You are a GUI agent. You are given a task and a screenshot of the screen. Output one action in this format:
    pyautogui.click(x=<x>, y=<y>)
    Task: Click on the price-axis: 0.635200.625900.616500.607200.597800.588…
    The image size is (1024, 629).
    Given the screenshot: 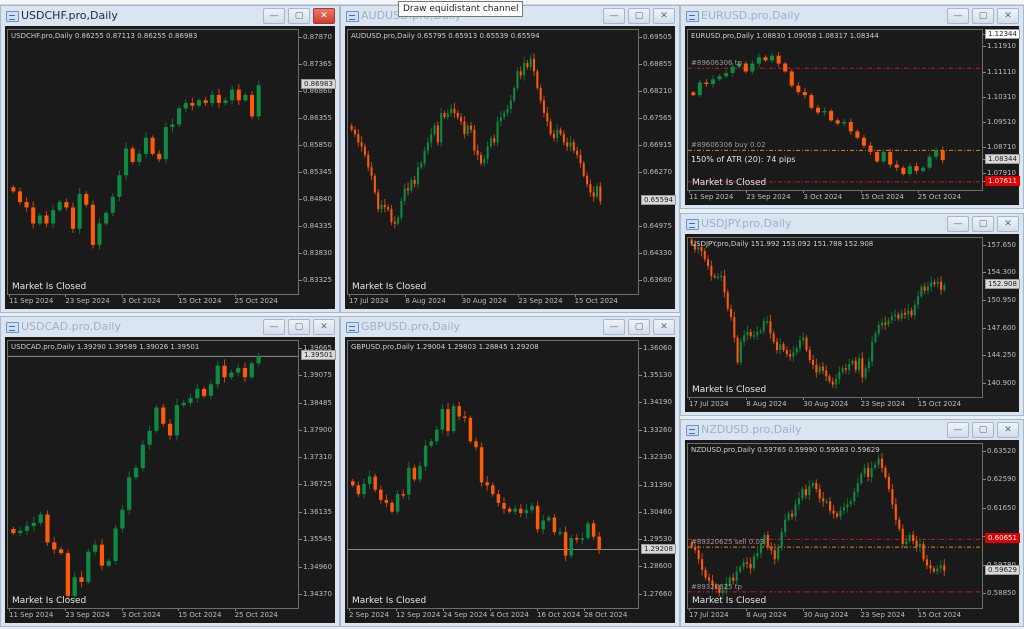 What is the action you would take?
    pyautogui.click(x=1001, y=526)
    